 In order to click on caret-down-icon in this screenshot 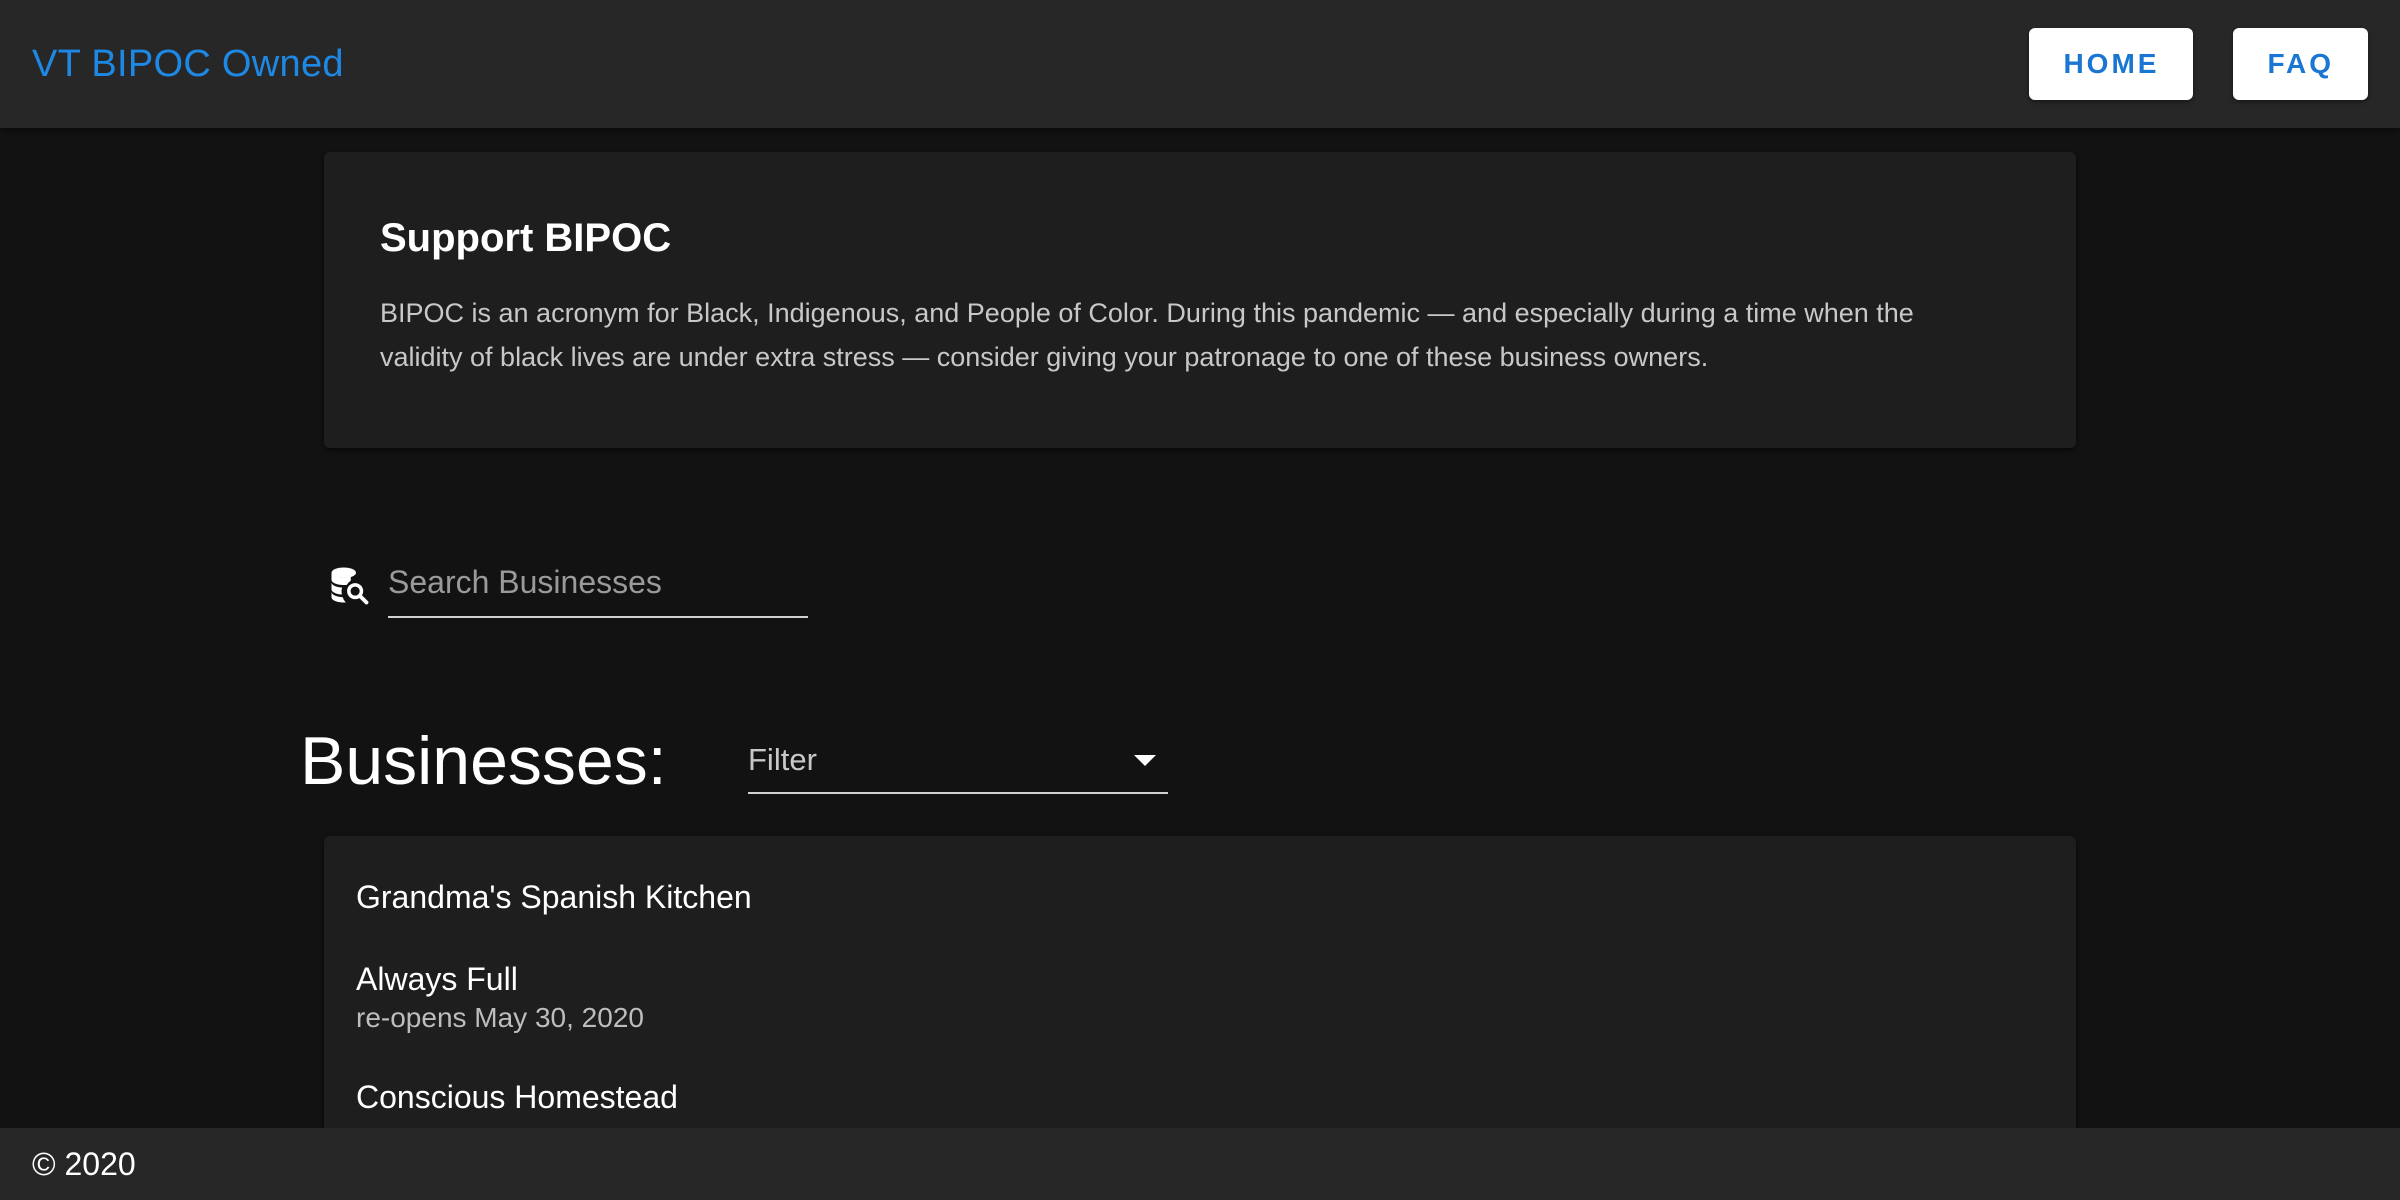, I will do `click(1145, 760)`.